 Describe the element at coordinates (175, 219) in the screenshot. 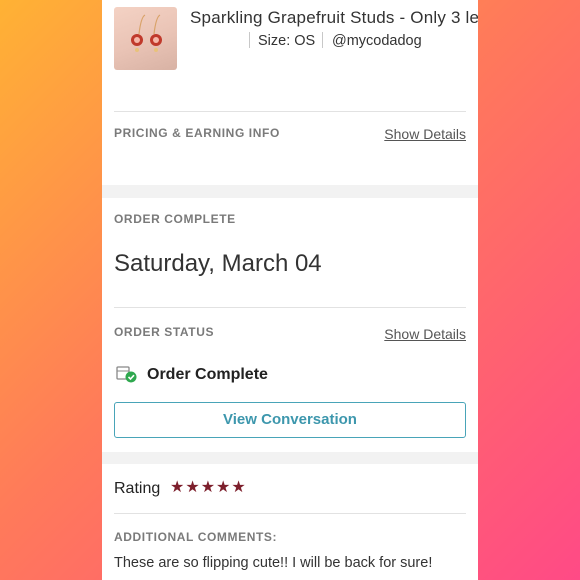

I see `order-complete-label: ORDER COMPLETE` at that location.